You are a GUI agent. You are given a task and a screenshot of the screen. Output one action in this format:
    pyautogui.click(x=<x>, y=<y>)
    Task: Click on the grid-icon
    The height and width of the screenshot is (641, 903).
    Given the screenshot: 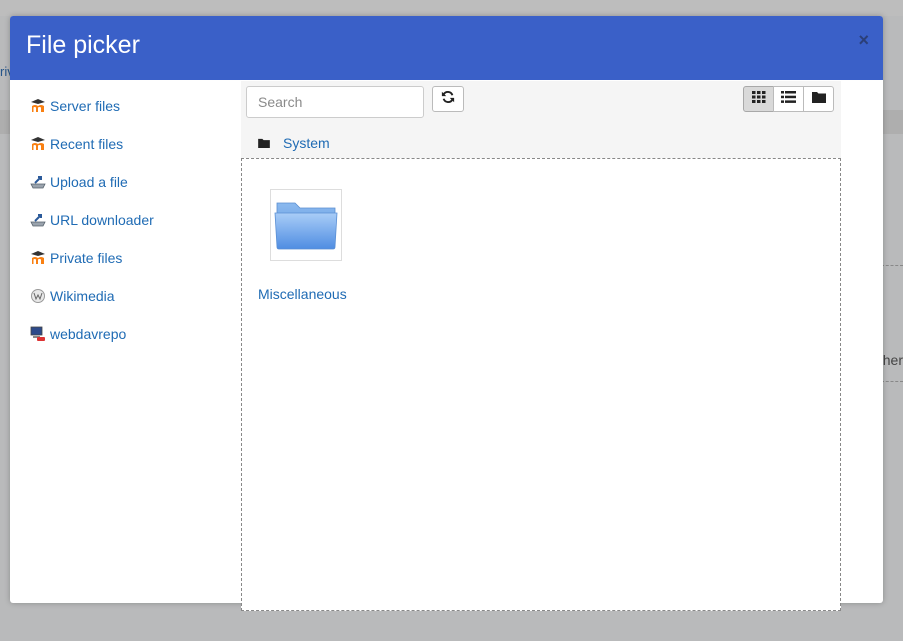 What is the action you would take?
    pyautogui.click(x=758, y=99)
    